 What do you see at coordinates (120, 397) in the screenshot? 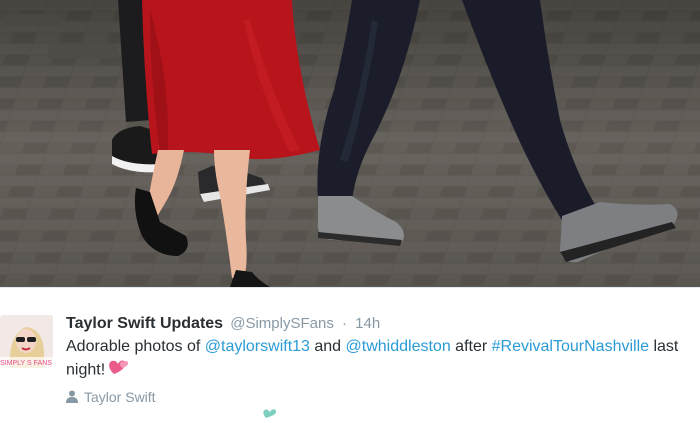
I see `context-label: Taylor Swift` at bounding box center [120, 397].